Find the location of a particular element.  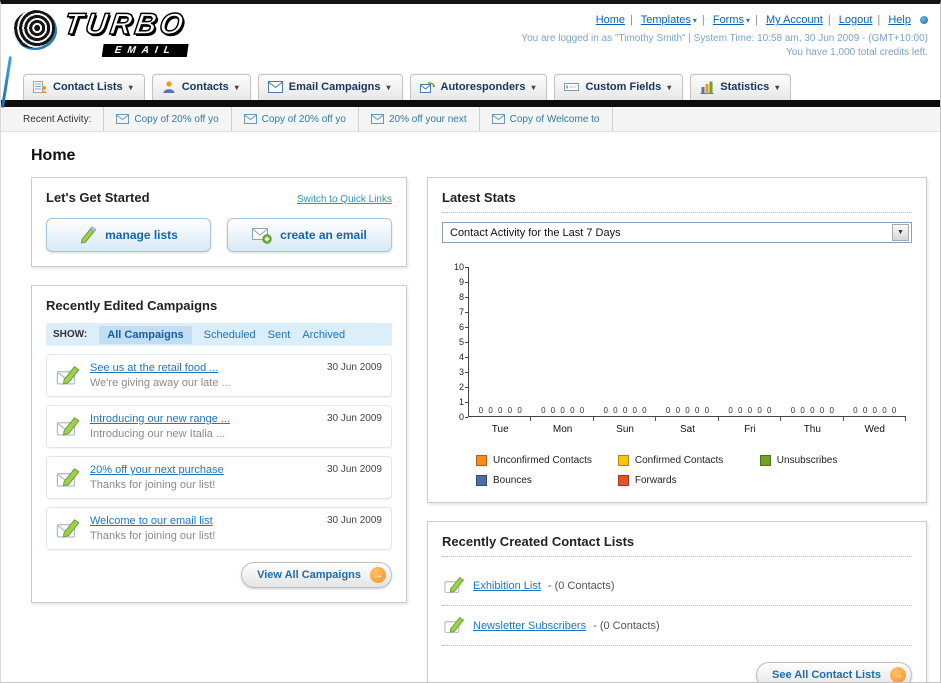

nav-tab-contacts: Contacts ▾ is located at coordinates (201, 87).